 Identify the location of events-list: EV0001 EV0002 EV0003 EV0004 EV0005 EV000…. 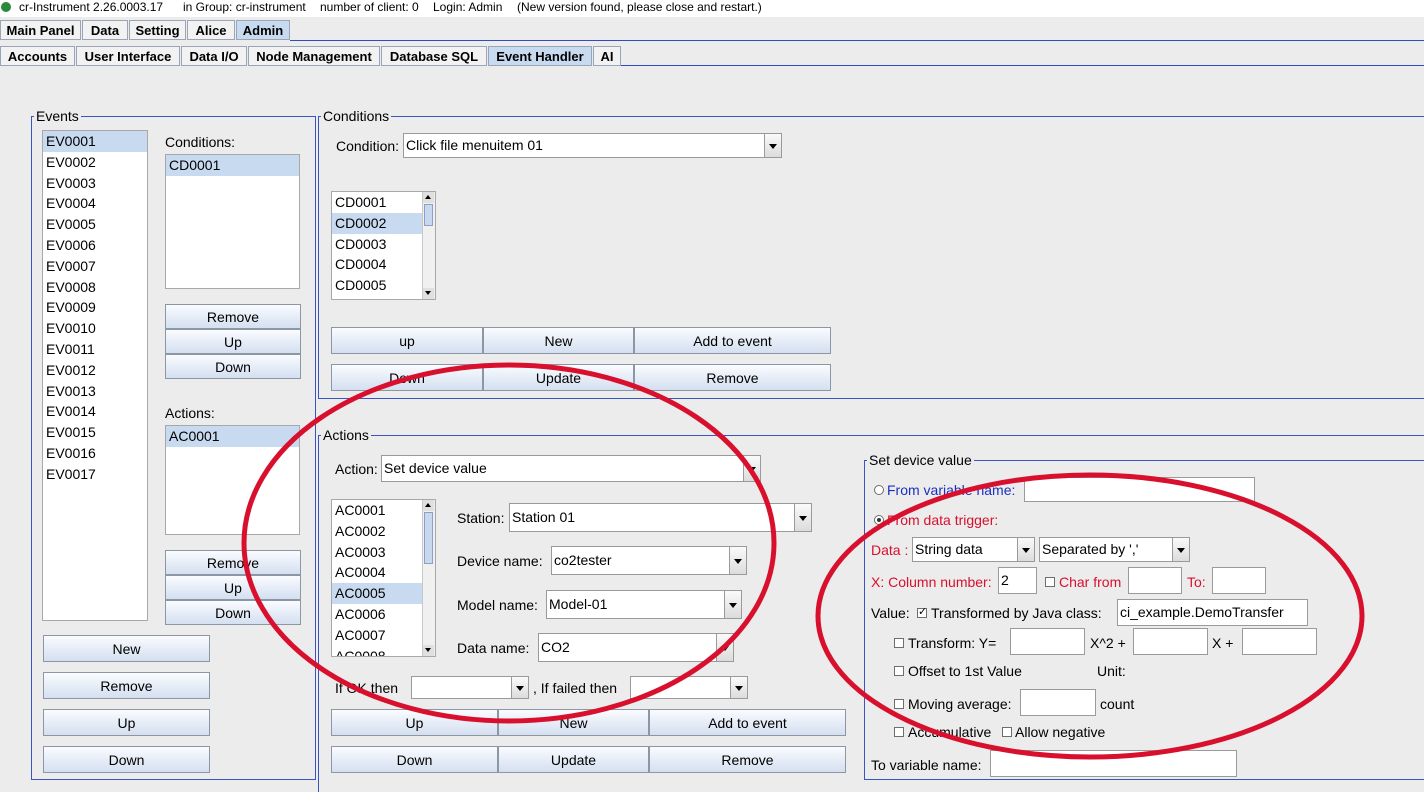
(95, 375).